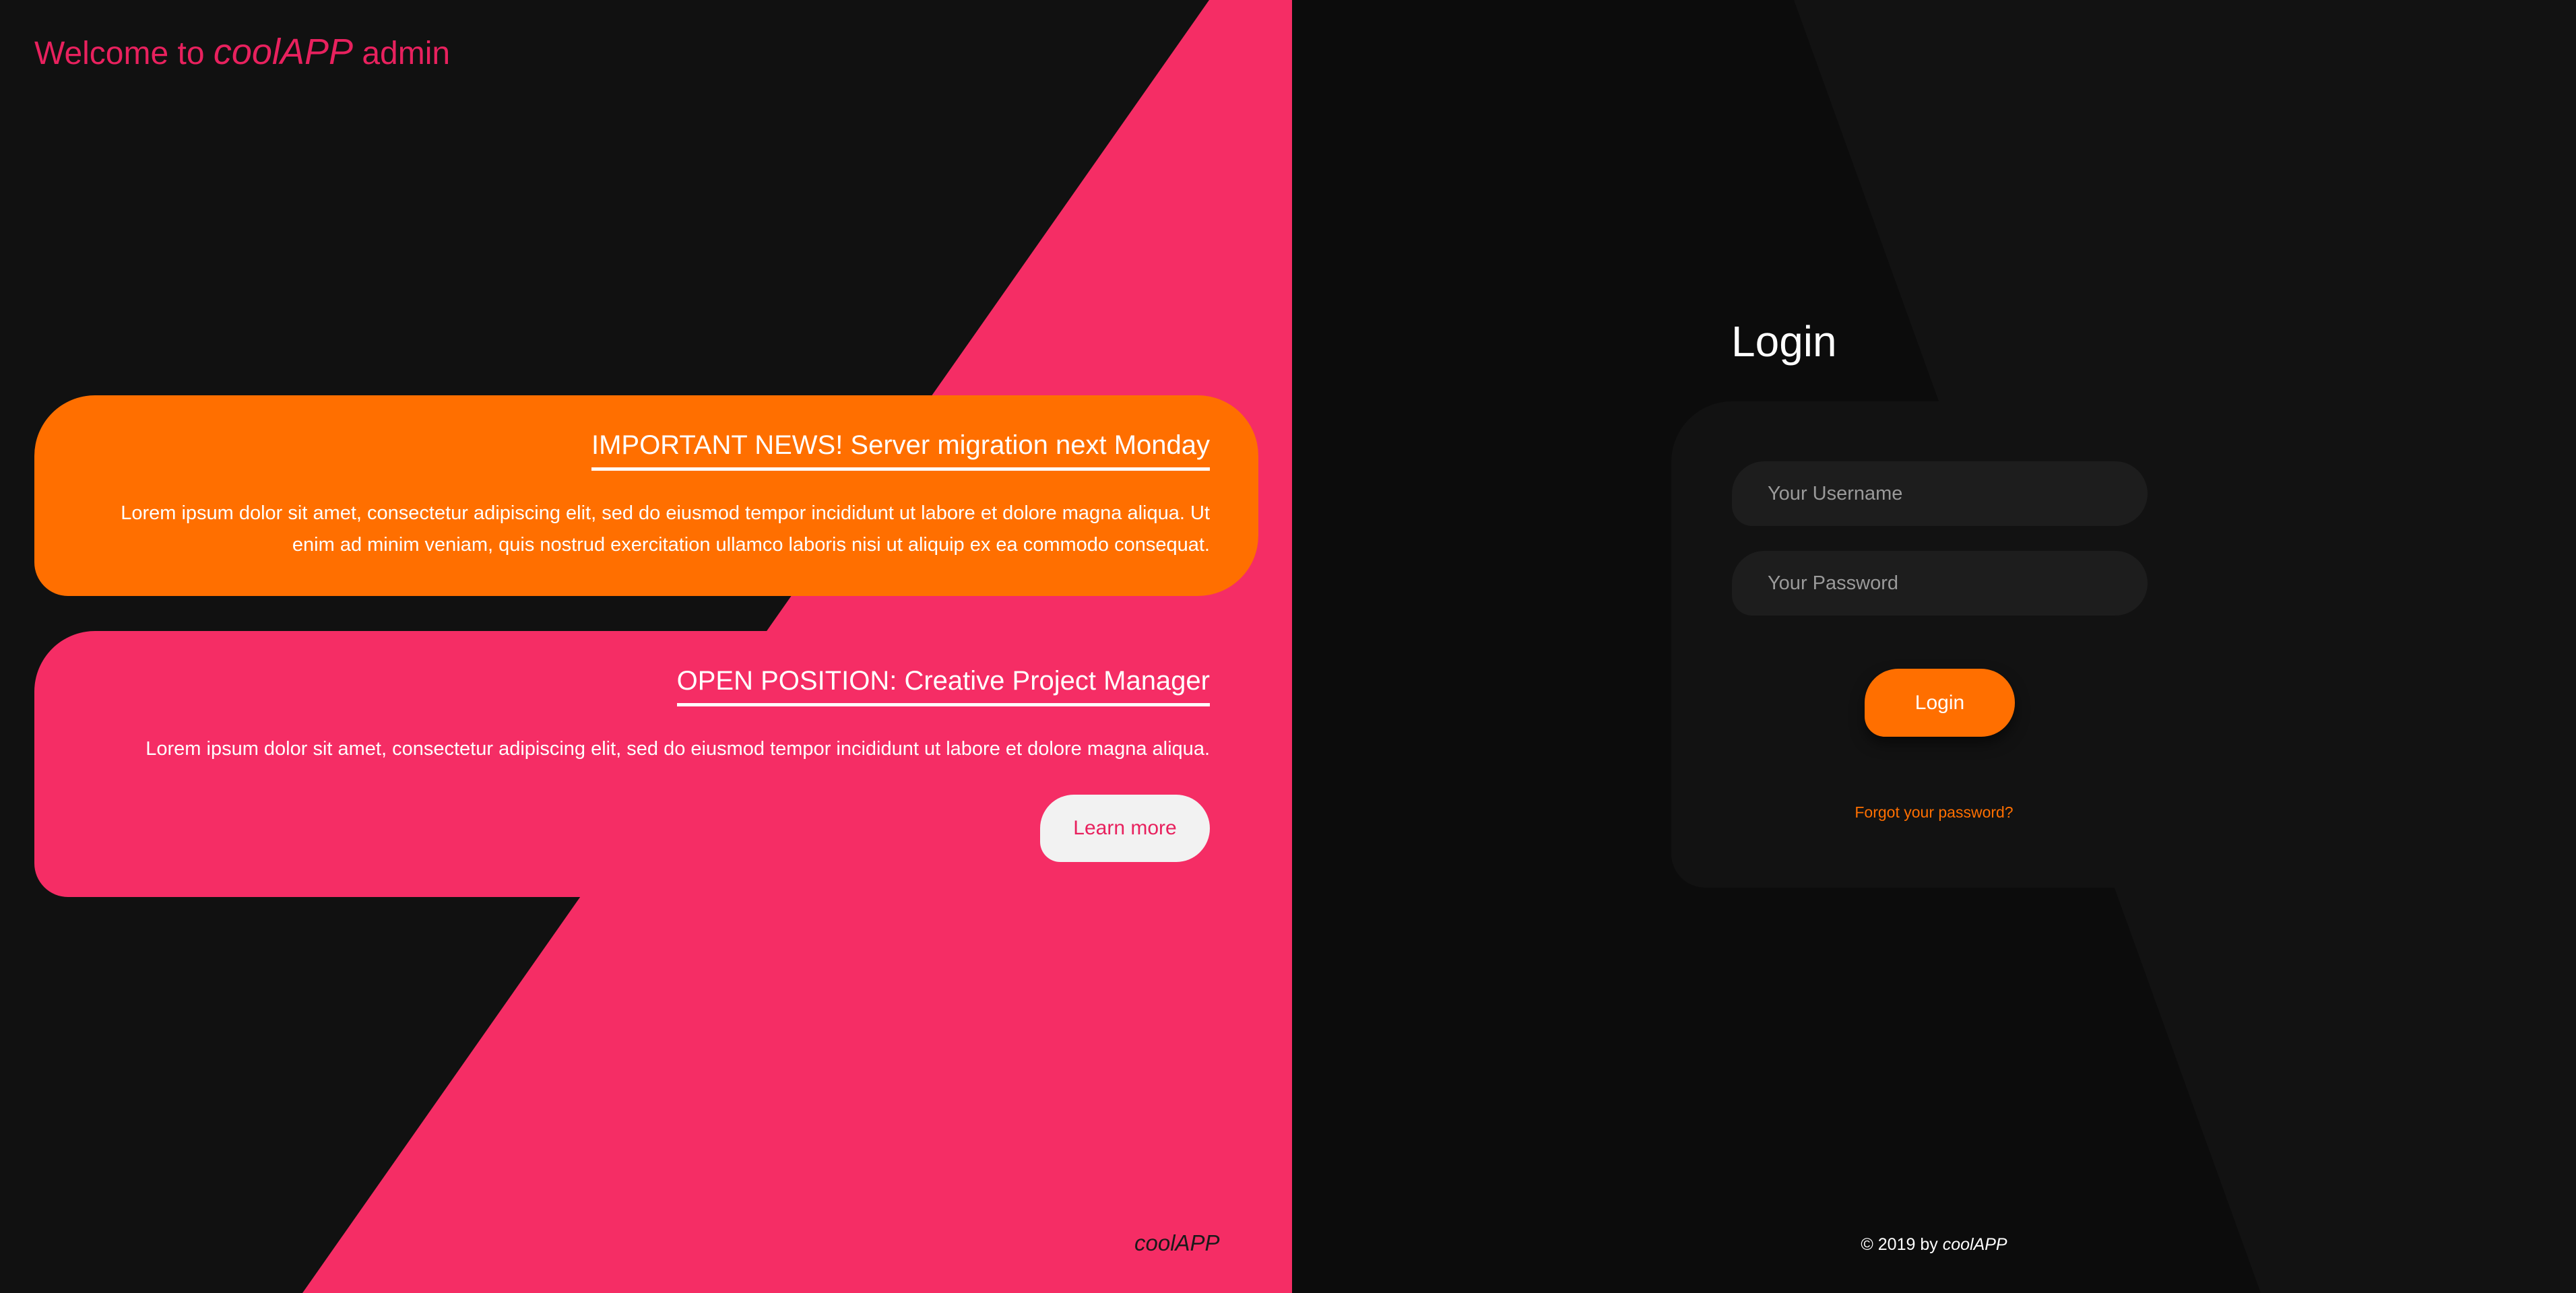 The height and width of the screenshot is (1293, 2576). I want to click on footer-brand: coolAPP, so click(1177, 1242).